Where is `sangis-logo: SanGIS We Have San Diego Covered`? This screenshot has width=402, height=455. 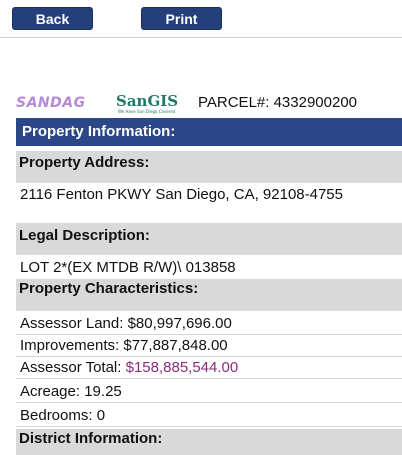
sangis-logo: SanGIS We Have San Diego Covered is located at coordinates (147, 103).